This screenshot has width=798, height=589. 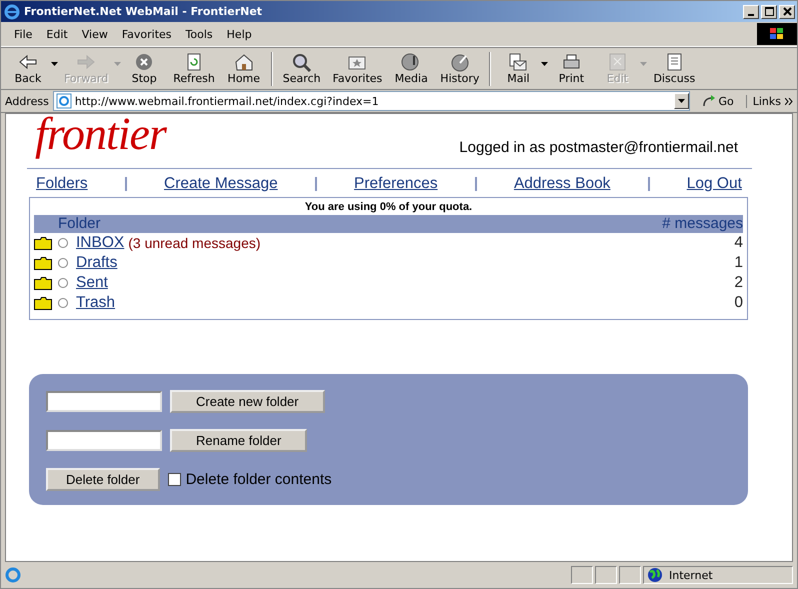 I want to click on menu-item: Favorites, so click(x=146, y=34).